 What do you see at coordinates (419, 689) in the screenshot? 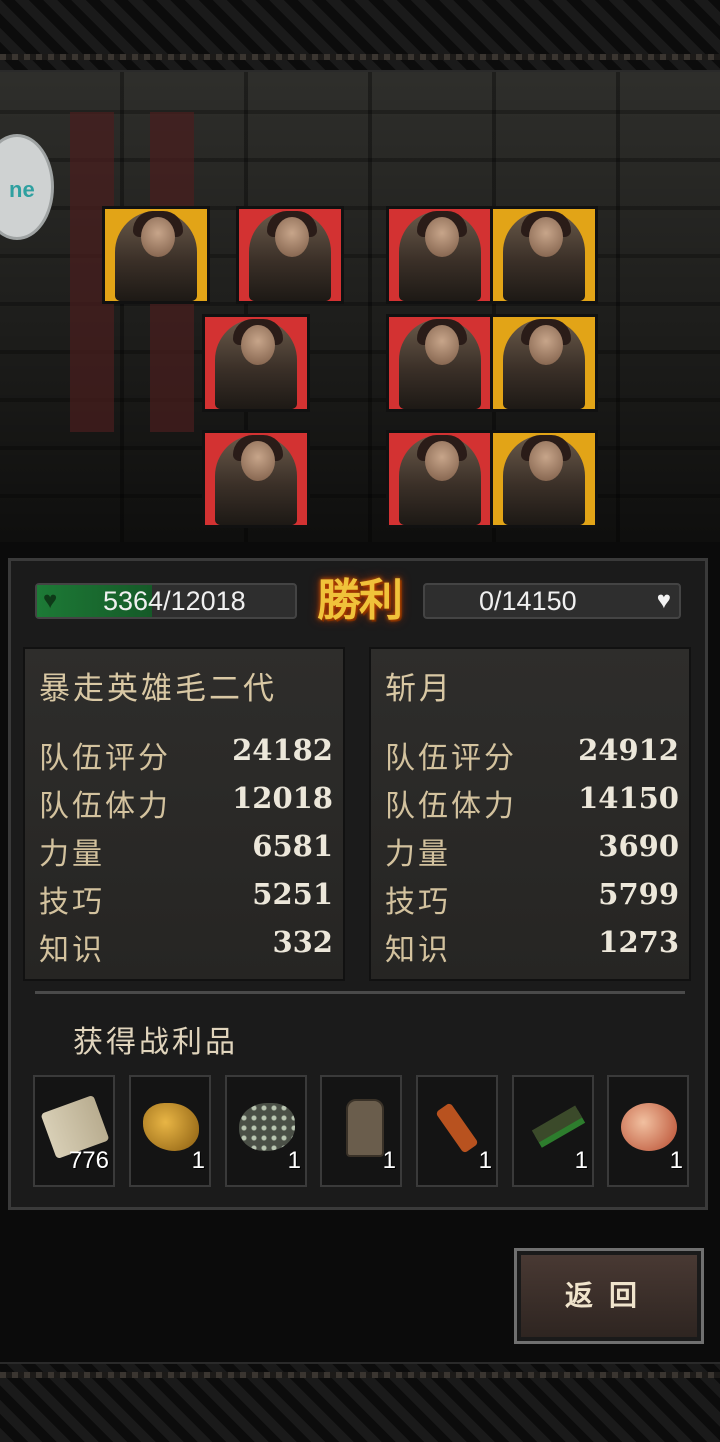
I see `right-team-name: 斩月` at bounding box center [419, 689].